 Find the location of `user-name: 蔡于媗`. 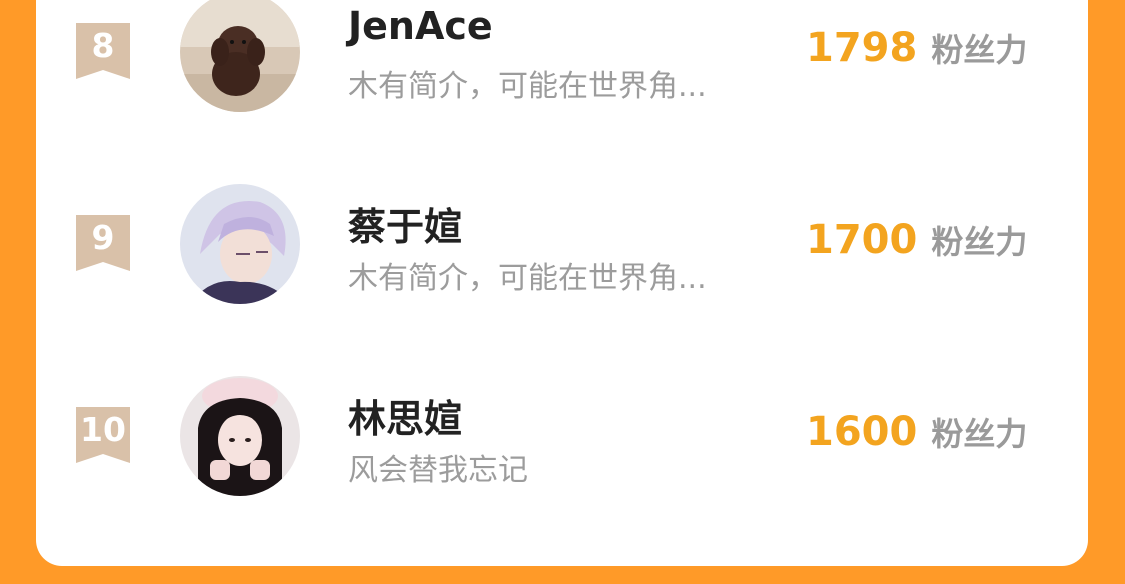

user-name: 蔡于媗 is located at coordinates (405, 227).